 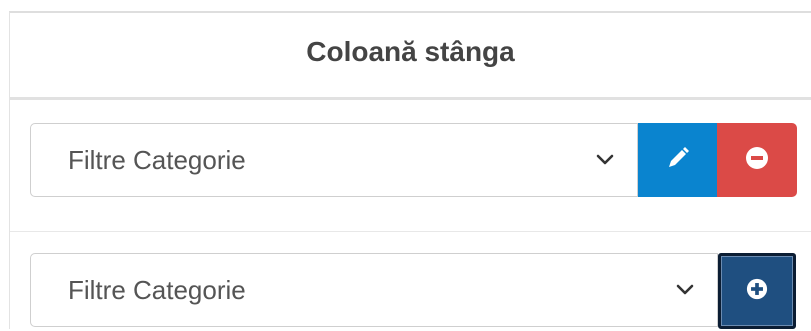 I want to click on edit-button, so click(x=677, y=160).